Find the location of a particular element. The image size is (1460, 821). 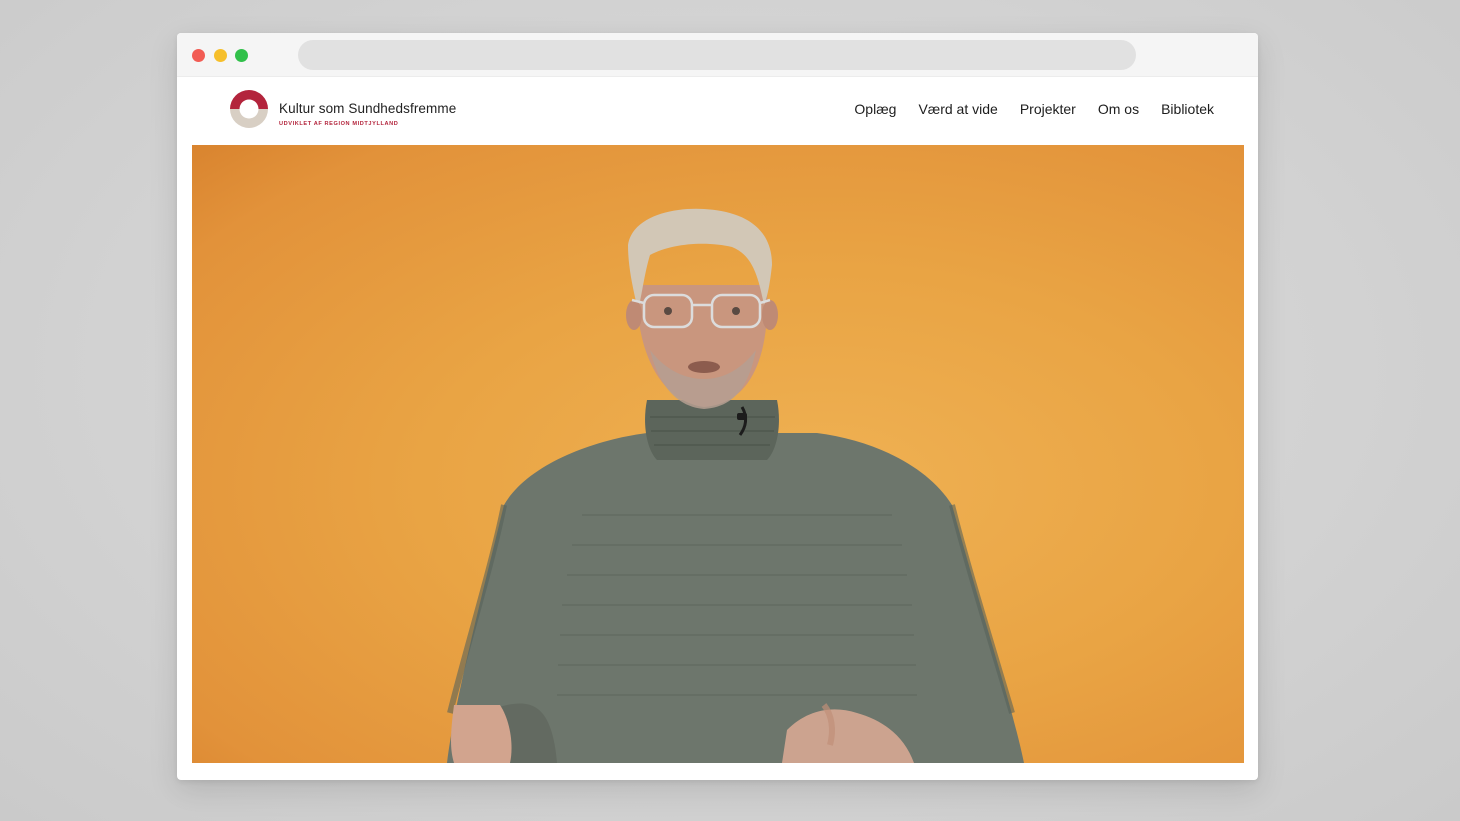

nav-item-bibliotek: Bibliotek is located at coordinates (1187, 109).